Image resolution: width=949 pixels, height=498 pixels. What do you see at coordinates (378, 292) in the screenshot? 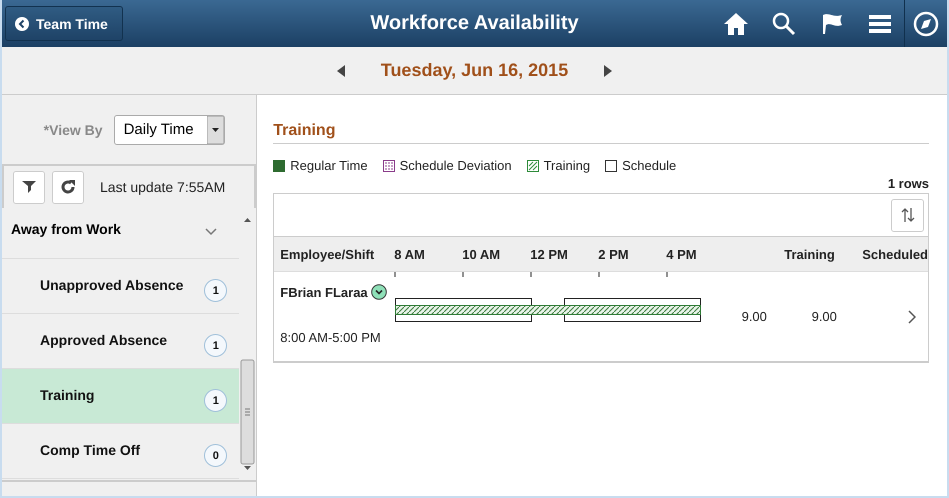
I see `expand-icon` at bounding box center [378, 292].